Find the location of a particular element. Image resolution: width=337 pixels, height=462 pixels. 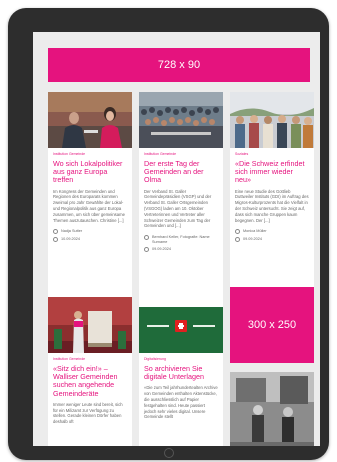

article-category: Digitalisierung is located at coordinates (181, 359).